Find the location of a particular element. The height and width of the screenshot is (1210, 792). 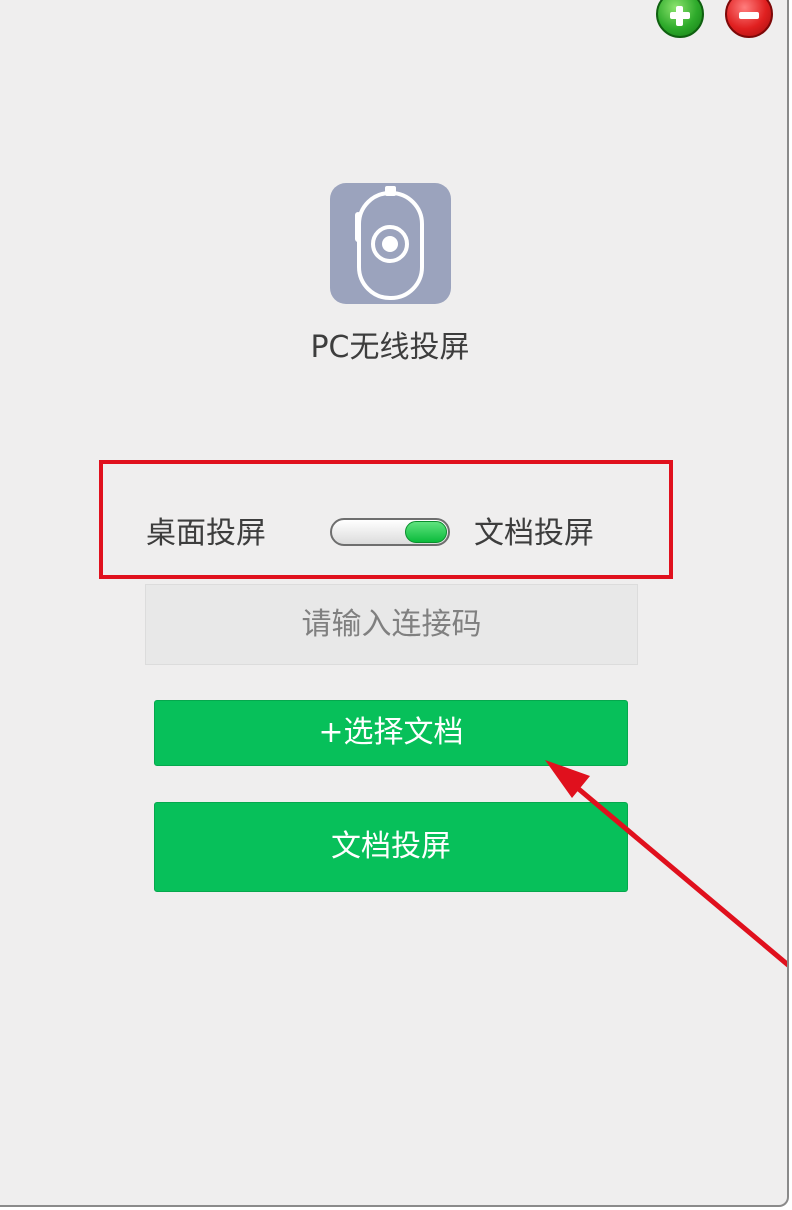

select-document-button: +选择文档 is located at coordinates (391, 733).